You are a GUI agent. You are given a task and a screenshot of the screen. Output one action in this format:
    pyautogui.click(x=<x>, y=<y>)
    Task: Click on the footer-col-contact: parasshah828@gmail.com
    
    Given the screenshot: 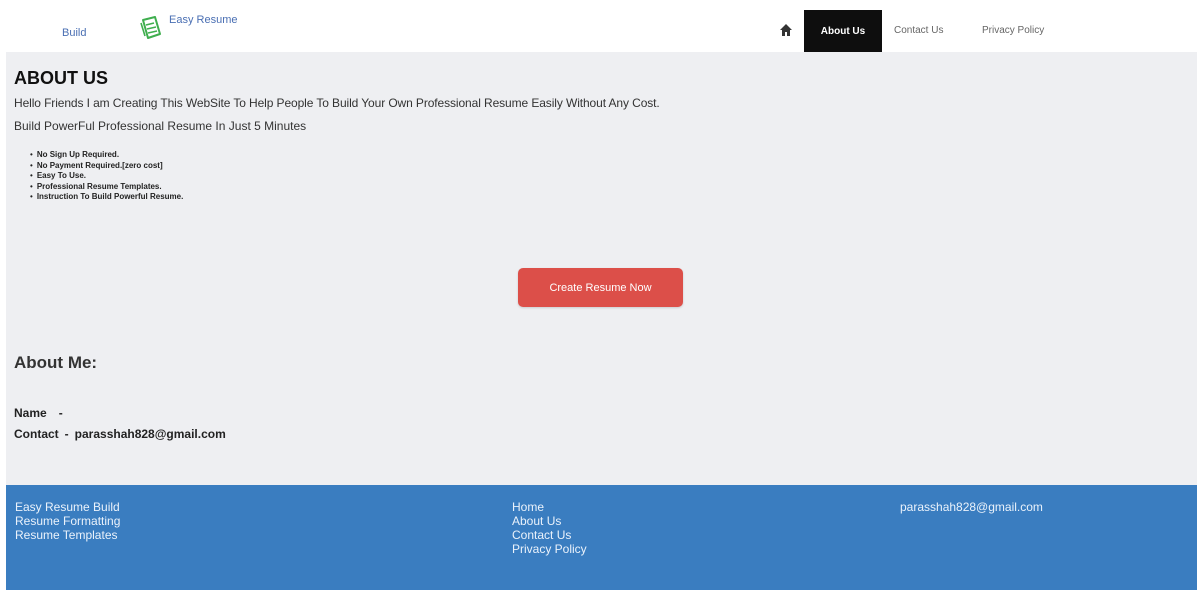 What is the action you would take?
    pyautogui.click(x=971, y=507)
    